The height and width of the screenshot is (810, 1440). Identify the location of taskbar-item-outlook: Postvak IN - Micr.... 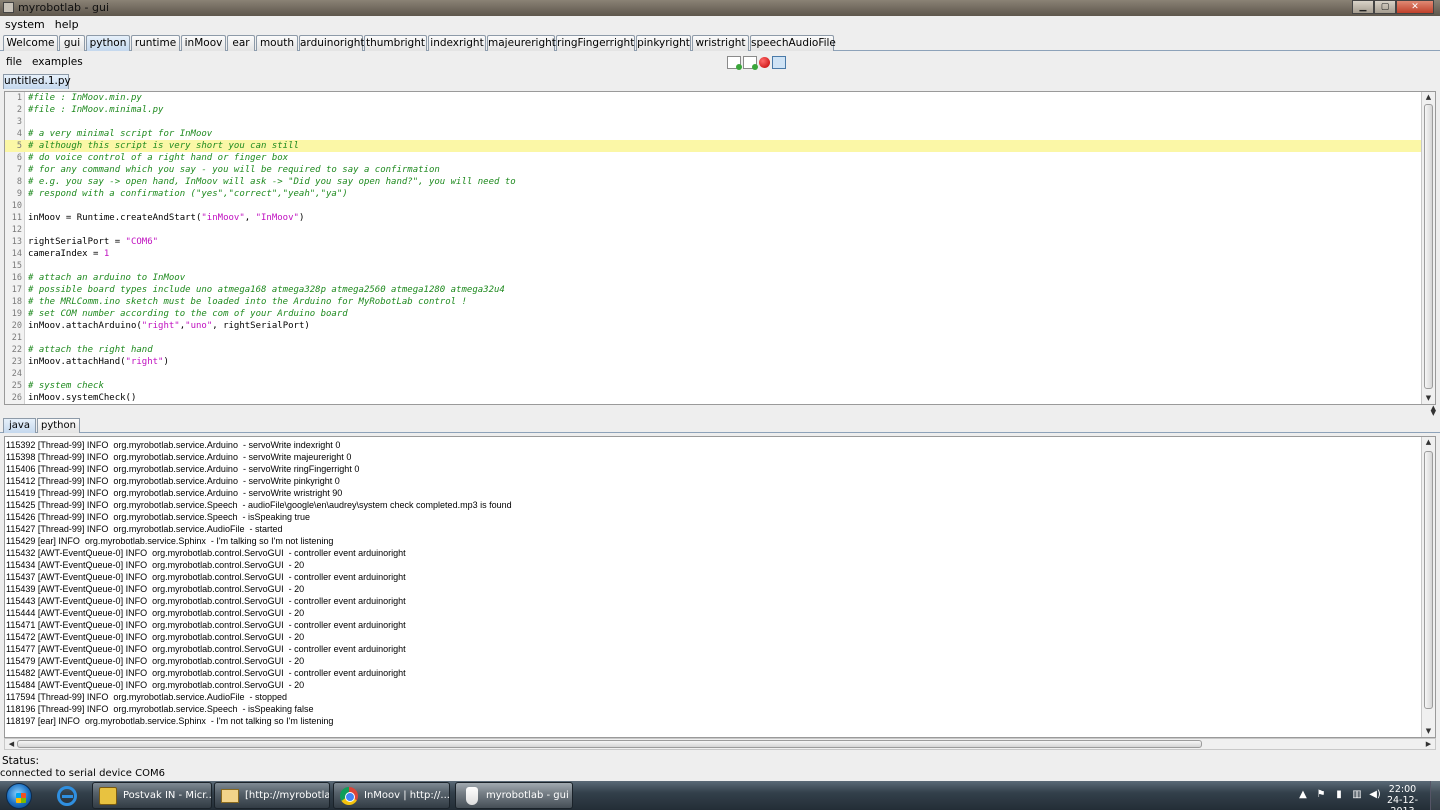
(152, 795).